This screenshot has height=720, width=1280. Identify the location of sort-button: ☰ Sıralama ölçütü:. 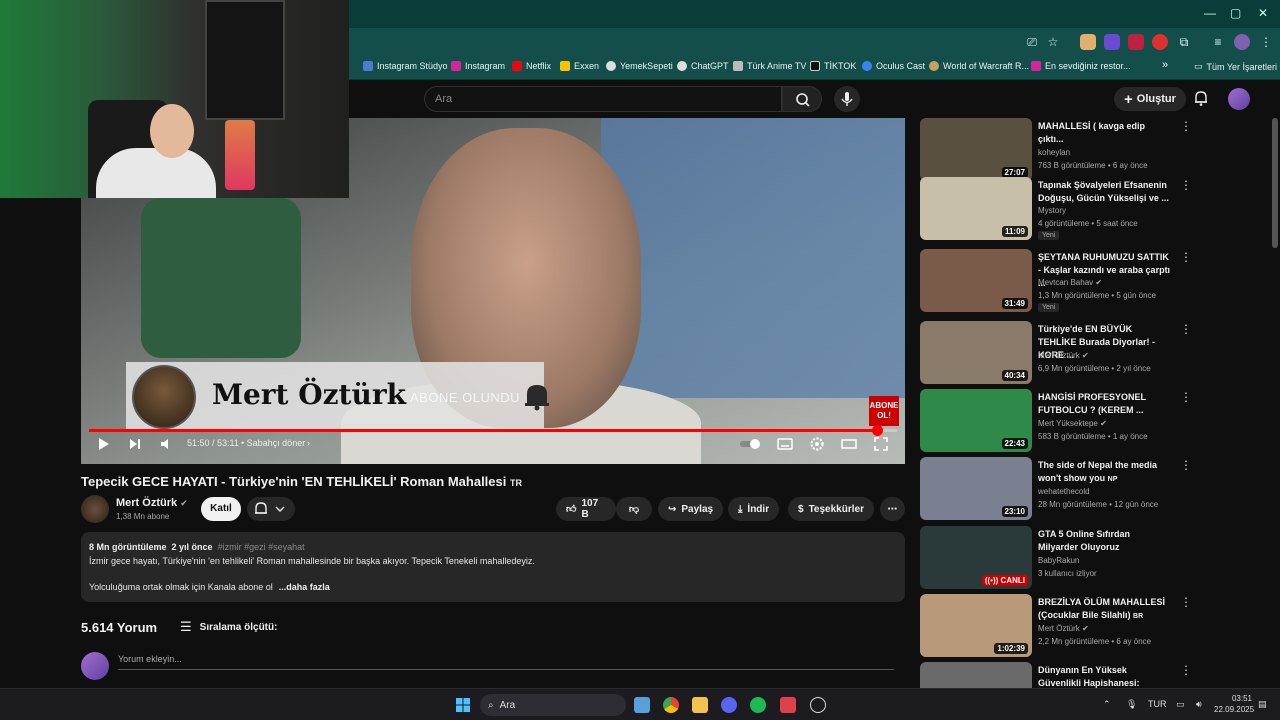
(228, 627).